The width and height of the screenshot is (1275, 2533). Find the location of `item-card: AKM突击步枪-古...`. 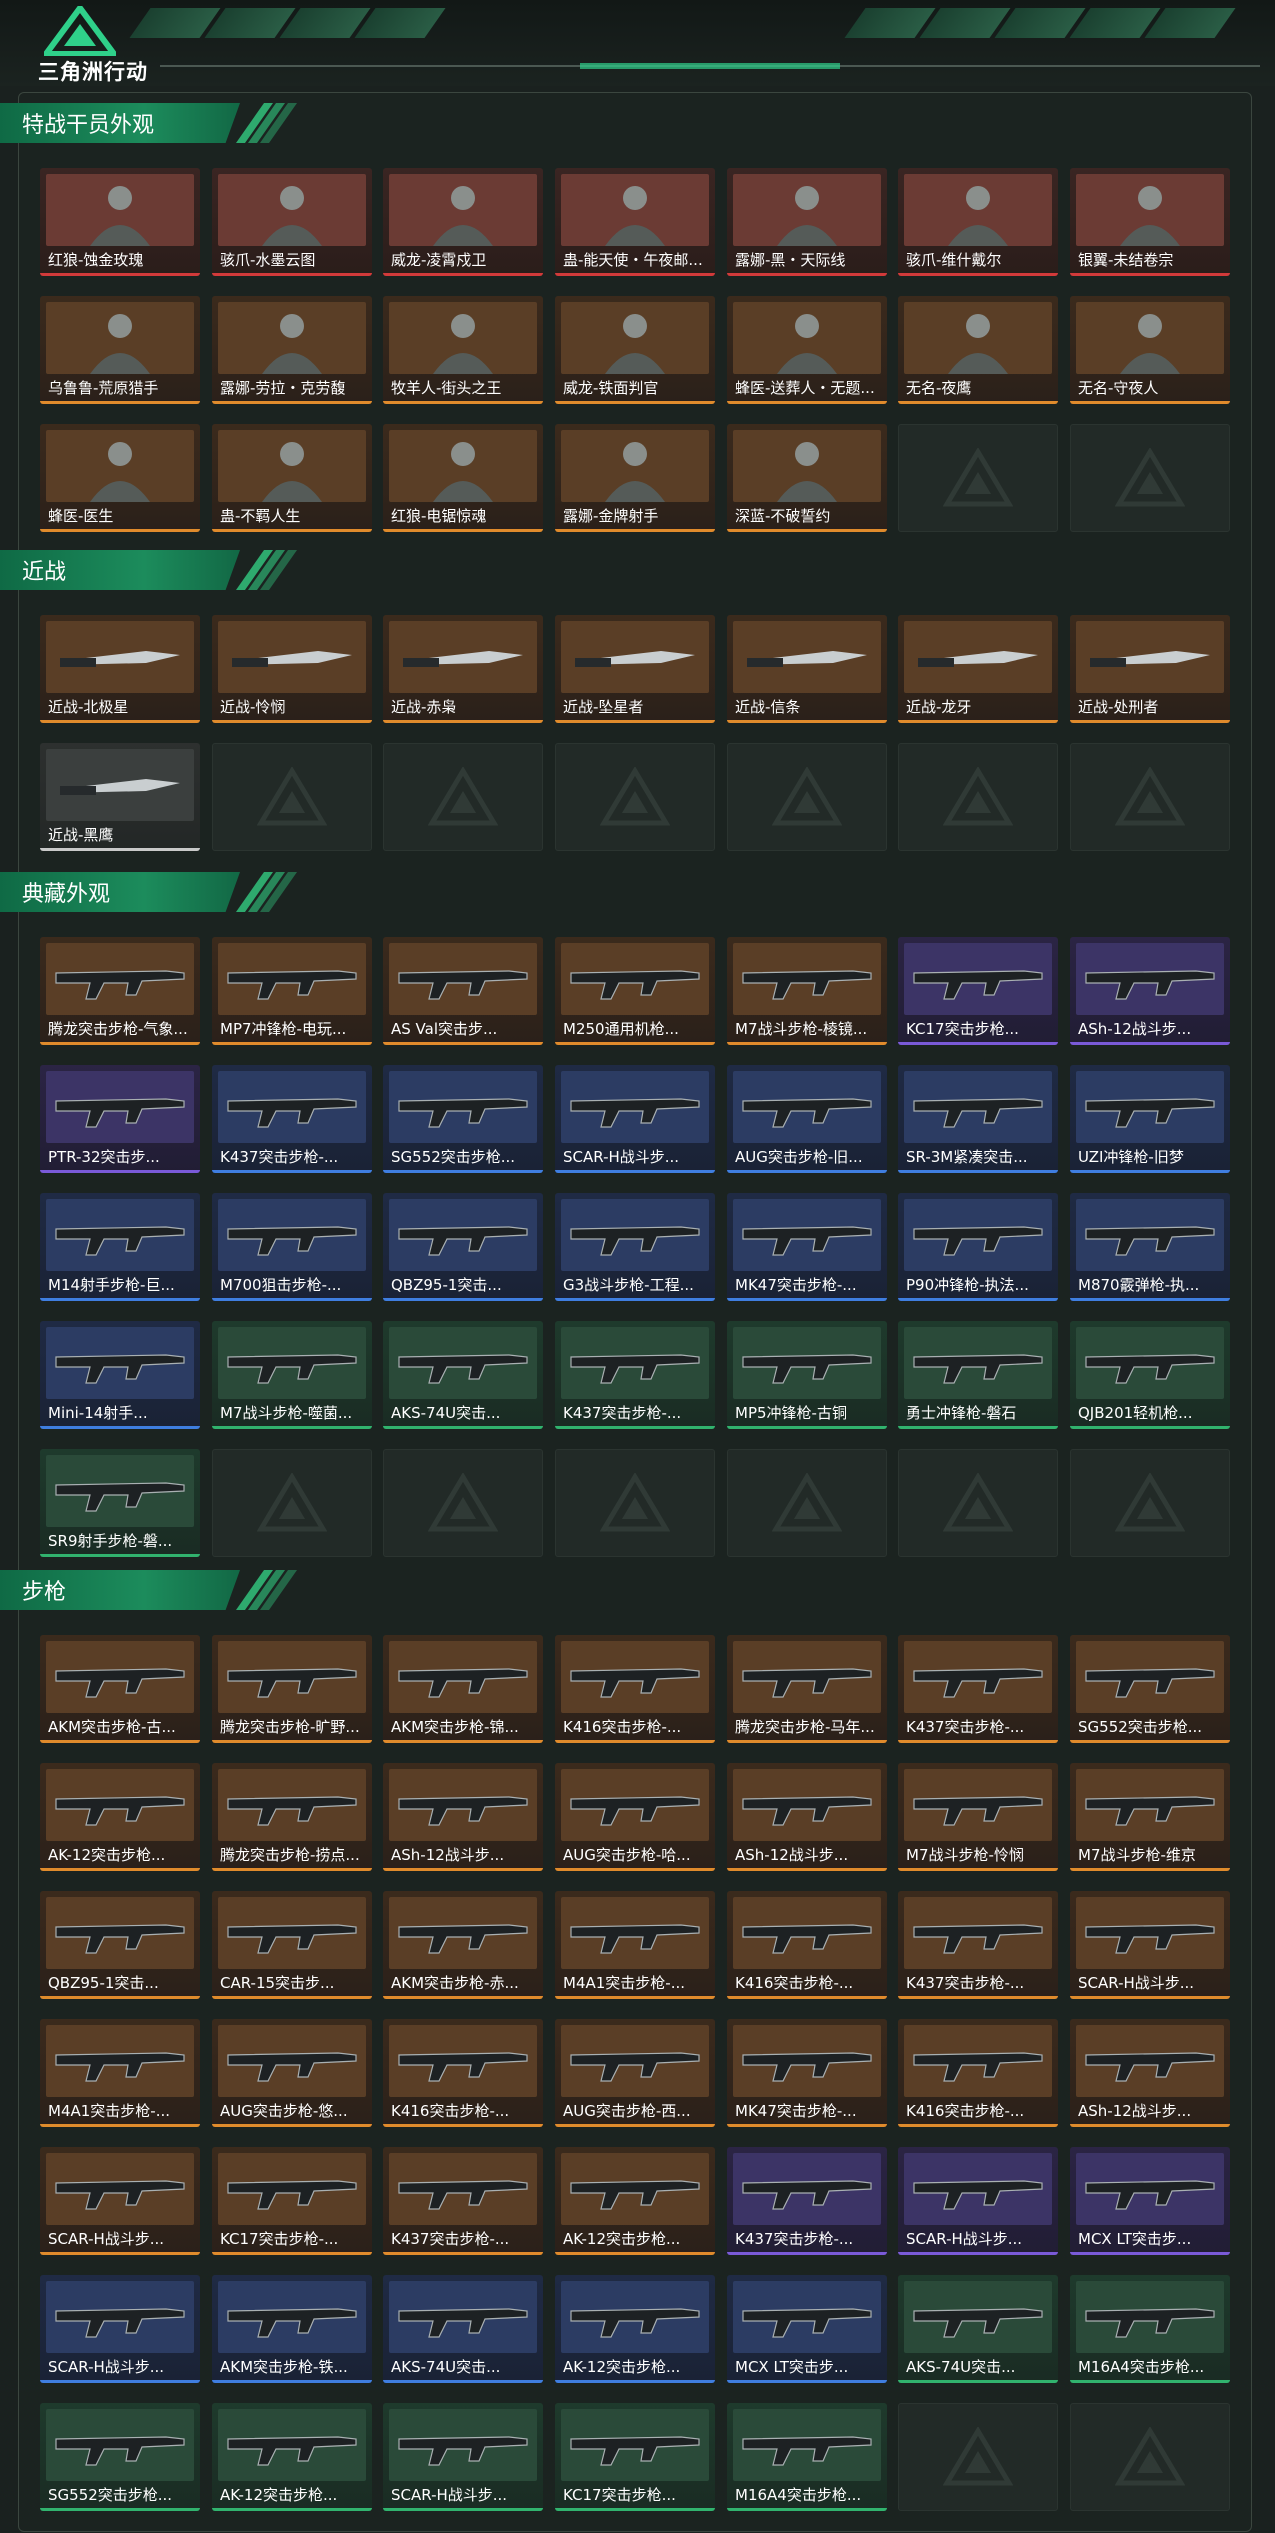

item-card: AKM突击步枪-古... is located at coordinates (120, 1689).